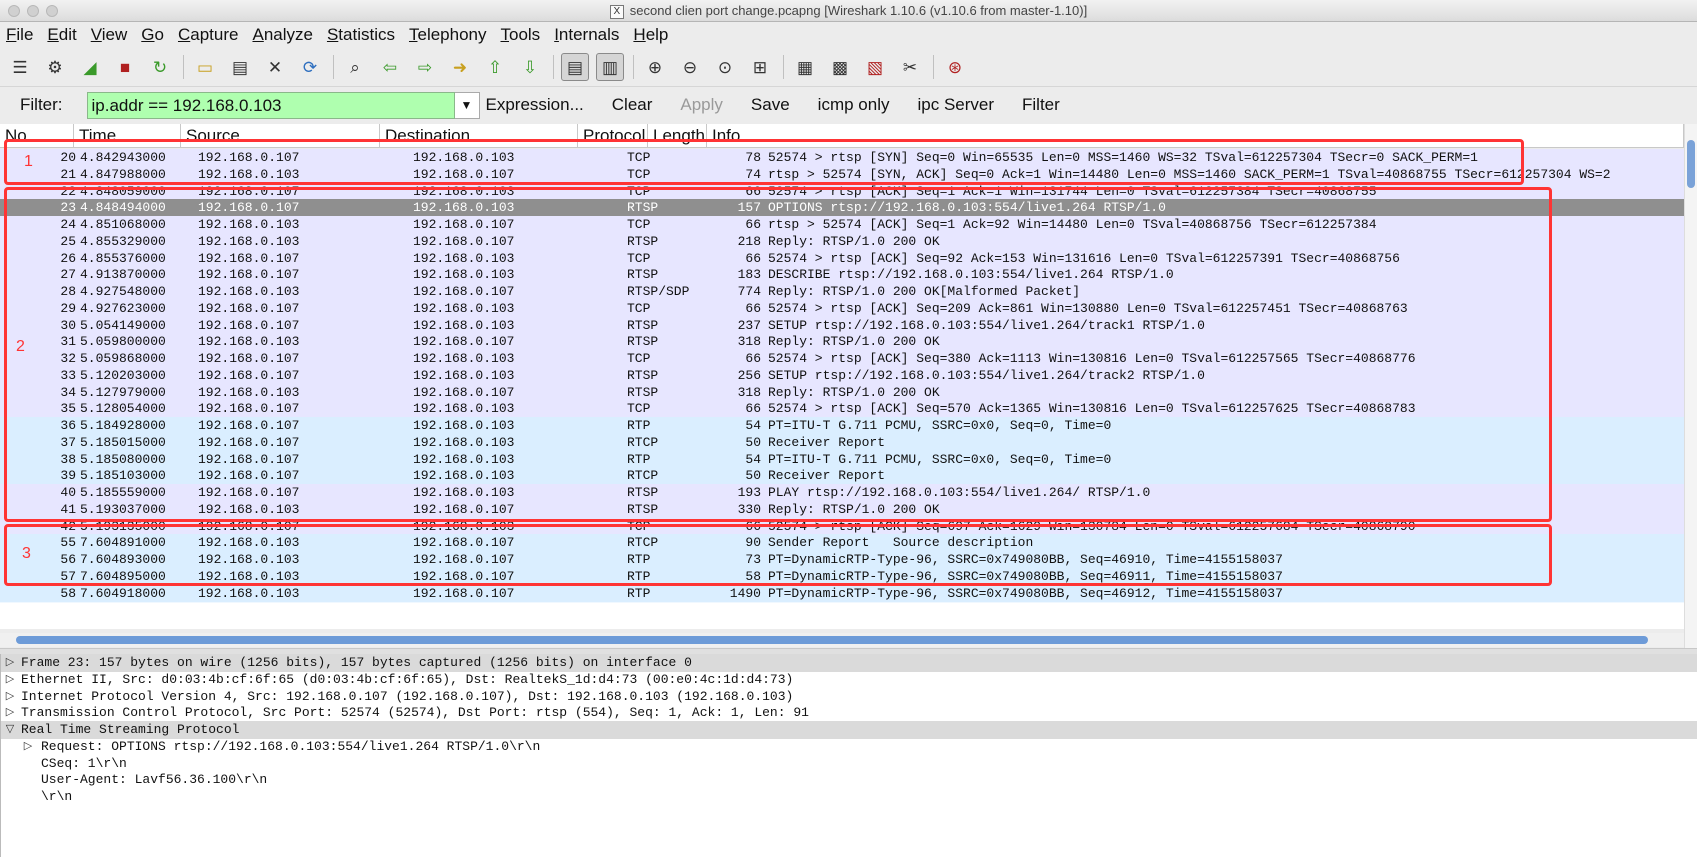  What do you see at coordinates (14, 11) in the screenshot?
I see `close-window-button` at bounding box center [14, 11].